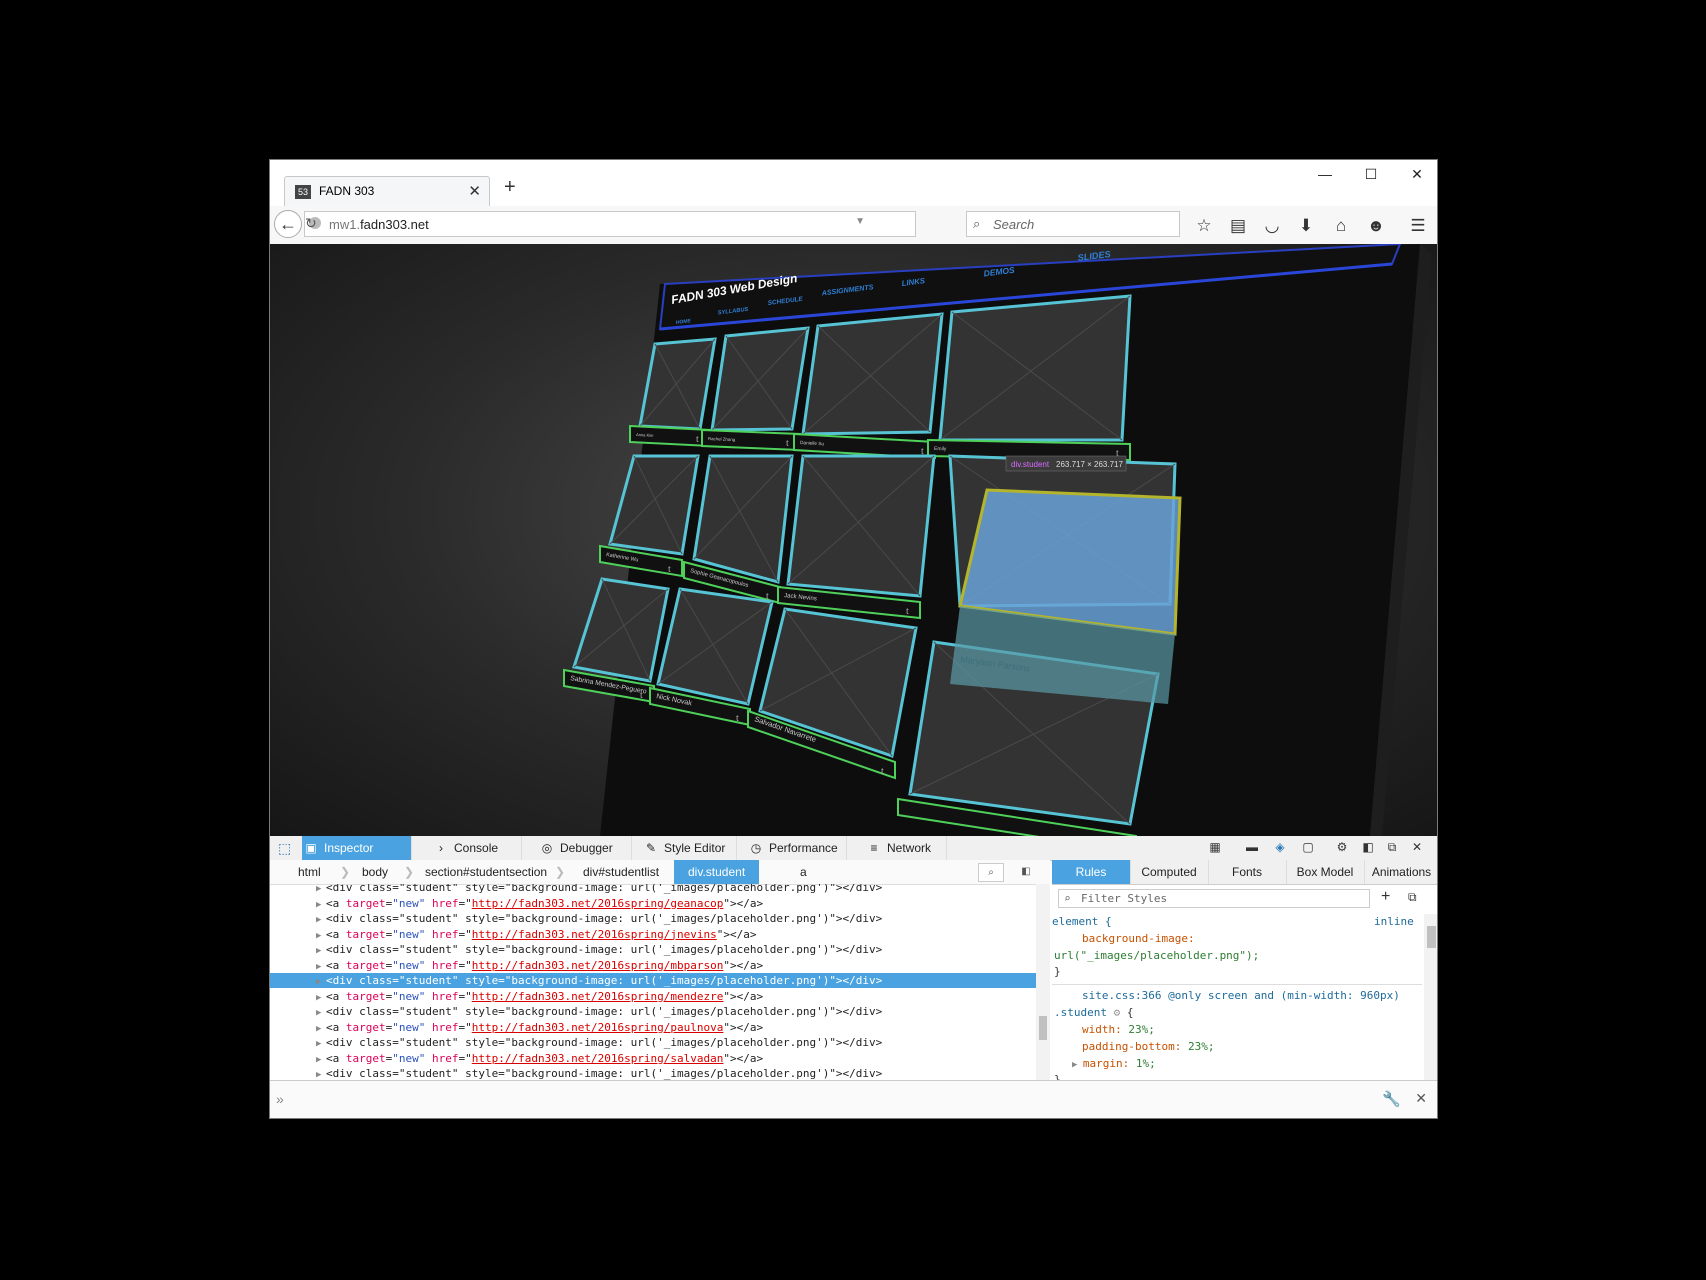 This screenshot has width=1706, height=1280. I want to click on console-input-bar: » 🔧 ✕, so click(853, 1099).